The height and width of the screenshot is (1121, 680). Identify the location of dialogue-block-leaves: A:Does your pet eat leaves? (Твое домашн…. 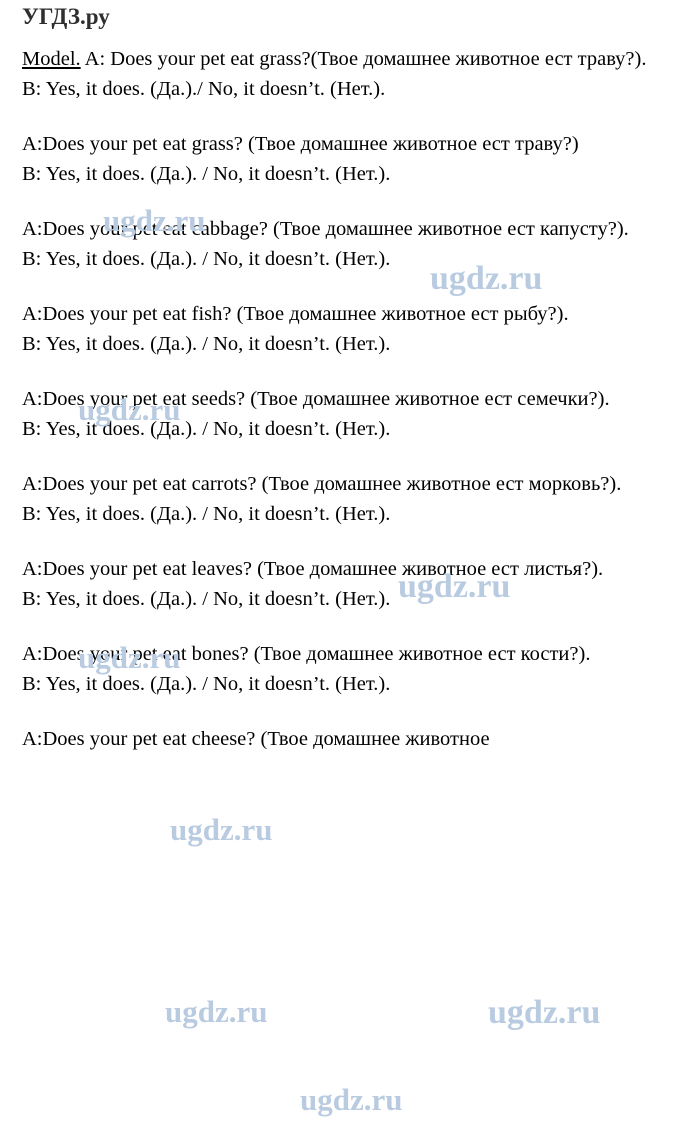
(341, 584).